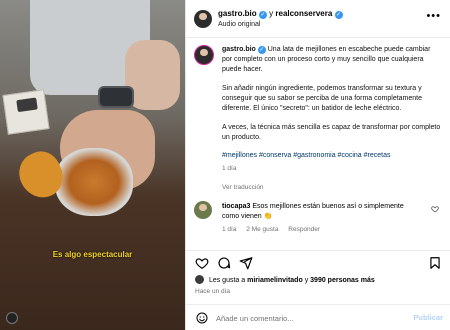 This screenshot has width=450, height=330. What do you see at coordinates (435, 209) in the screenshot?
I see `comment-like-icon` at bounding box center [435, 209].